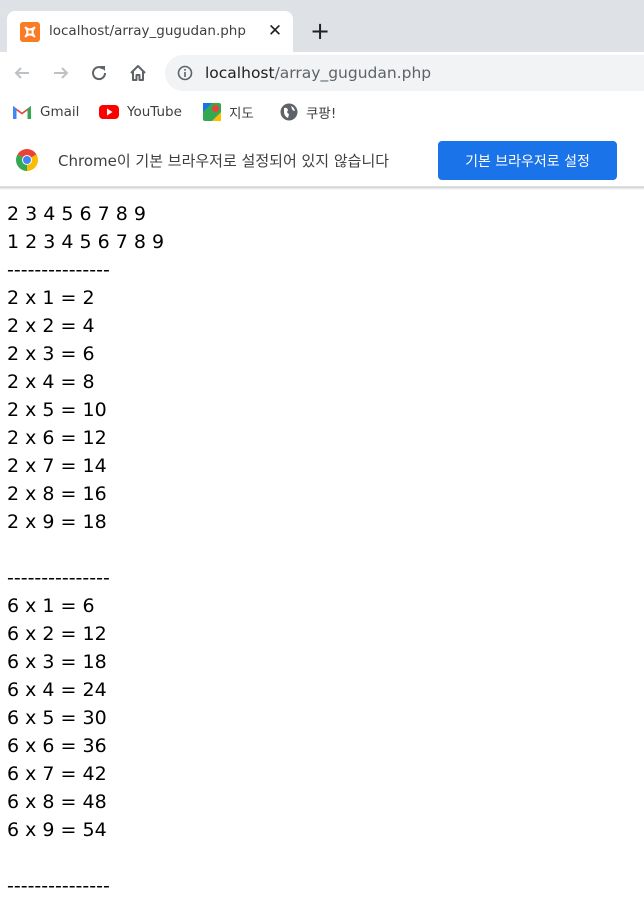  I want to click on output-line: 6 x 3 = 18, so click(57, 662).